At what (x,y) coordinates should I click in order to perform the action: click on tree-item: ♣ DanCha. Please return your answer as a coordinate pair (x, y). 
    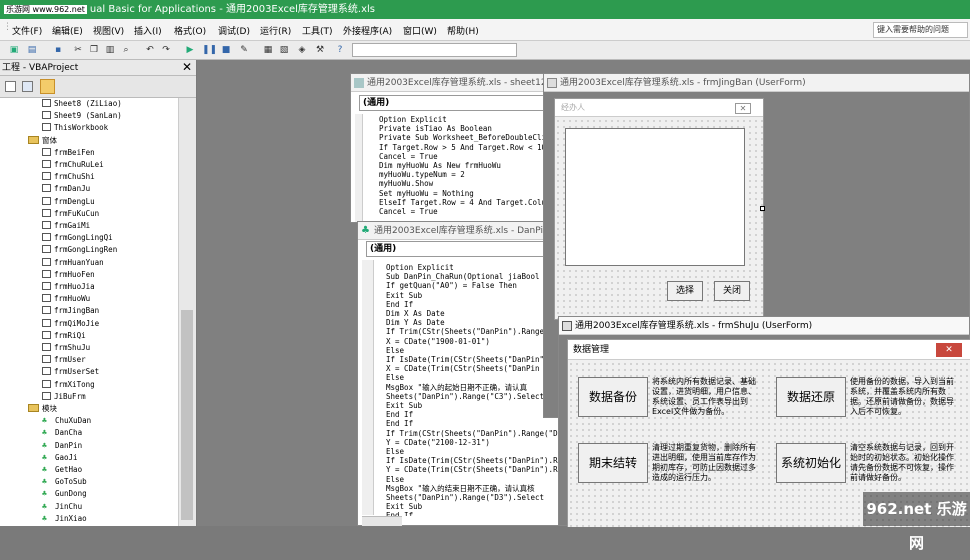
    Looking at the image, I should click on (62, 433).